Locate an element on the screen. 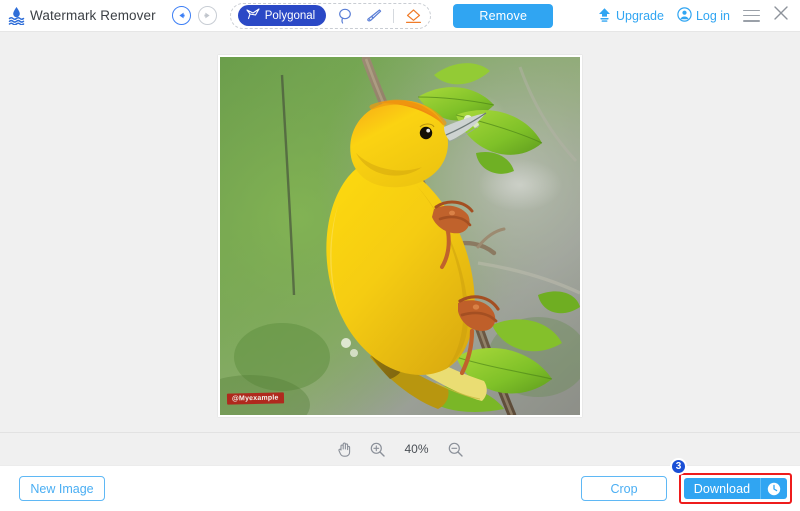 The width and height of the screenshot is (800, 511). tool-brush is located at coordinates (374, 16).